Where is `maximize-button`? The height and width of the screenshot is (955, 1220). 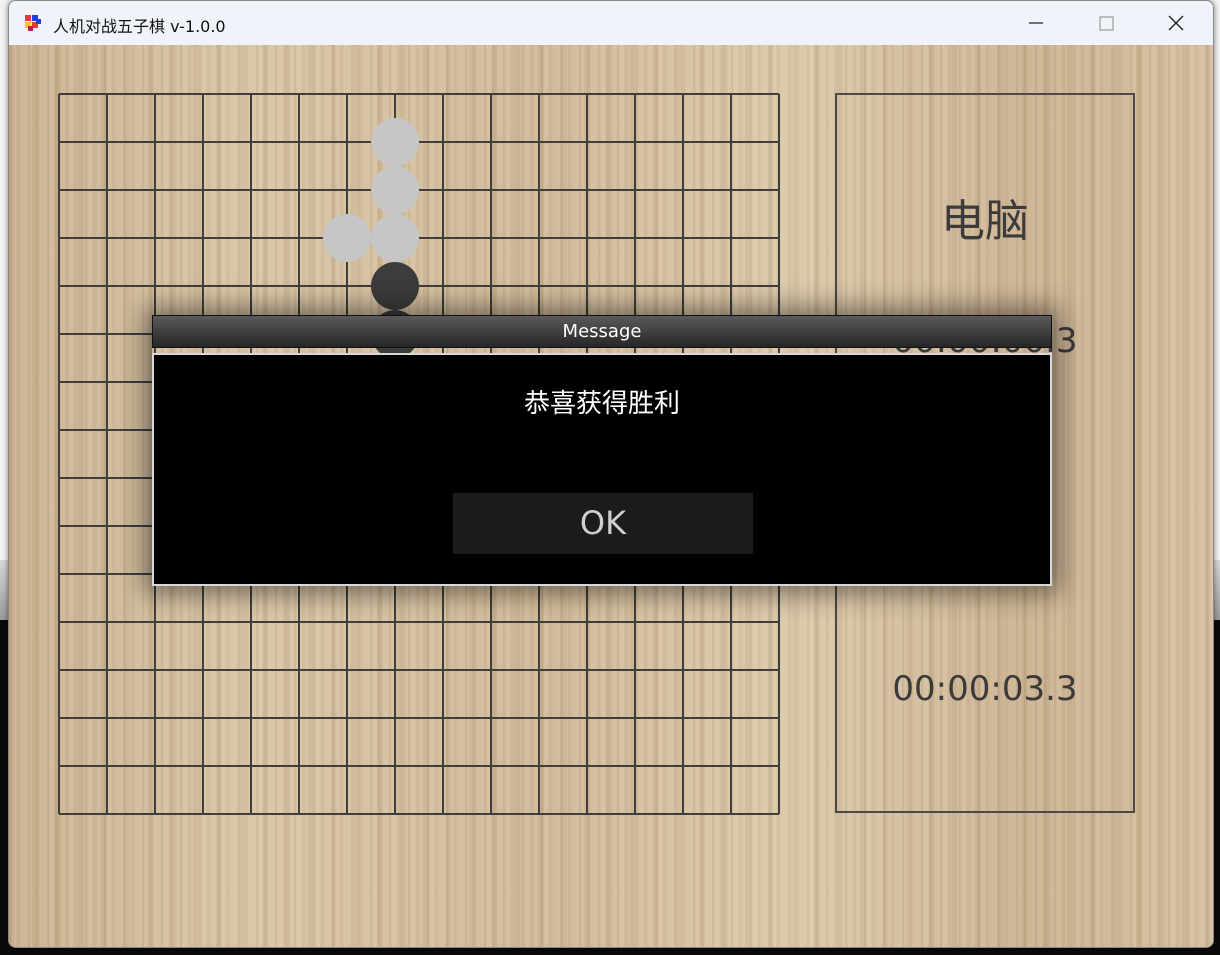
maximize-button is located at coordinates (1106, 23).